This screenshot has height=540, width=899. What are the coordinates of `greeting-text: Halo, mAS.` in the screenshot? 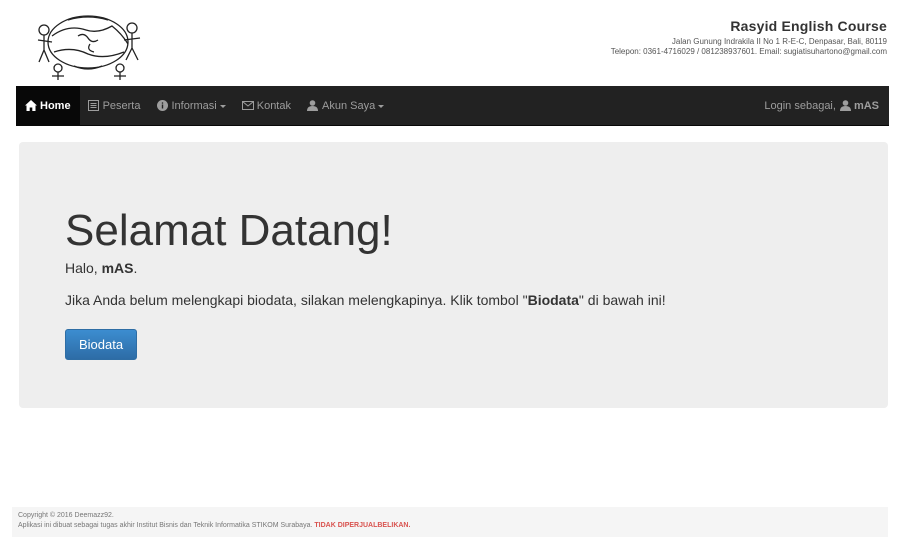 It's located at (101, 268).